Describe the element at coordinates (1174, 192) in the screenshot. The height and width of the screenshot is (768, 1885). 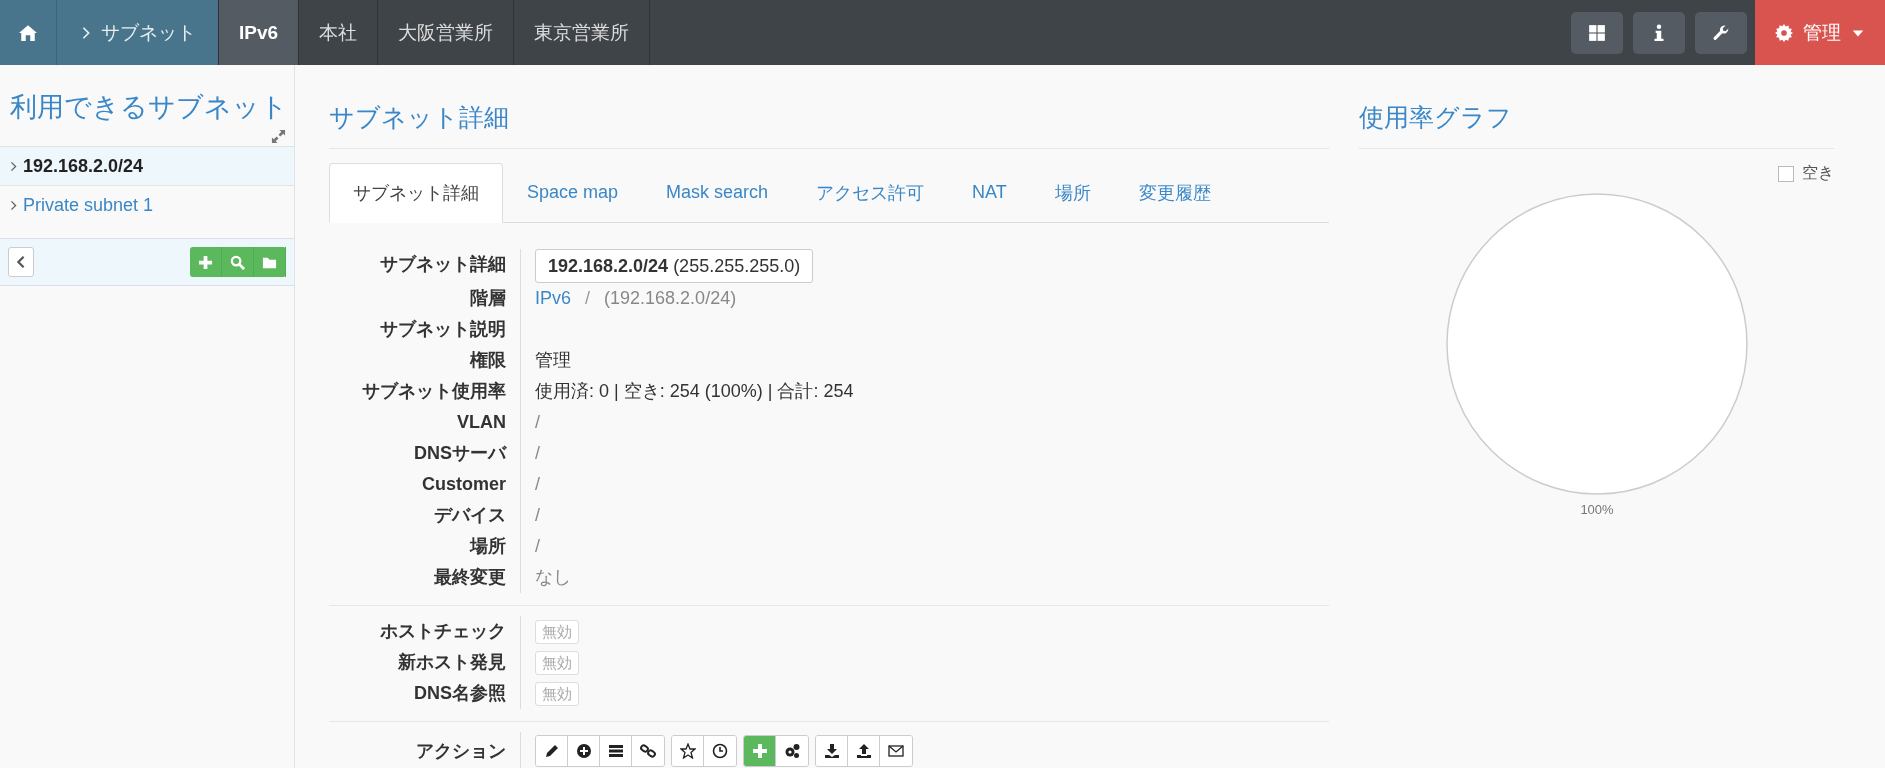
I see `tab: 変更履歴` at that location.